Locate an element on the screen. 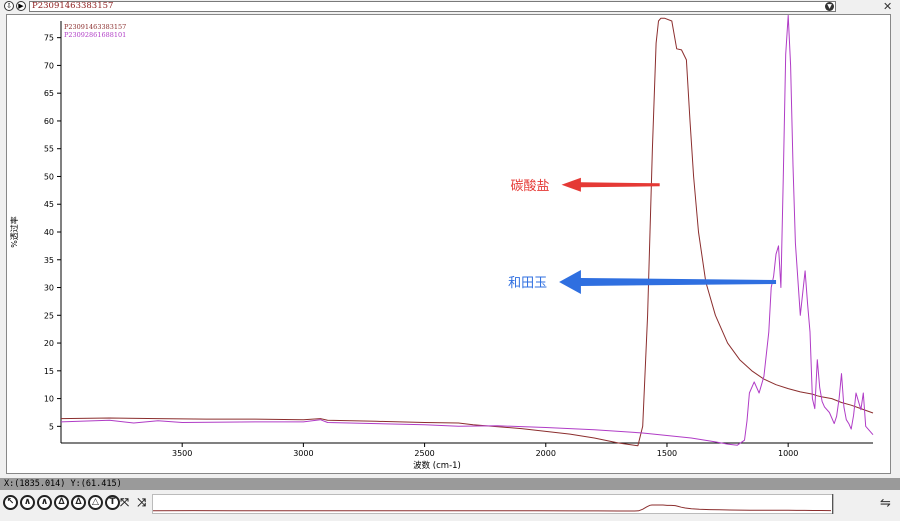 The width and height of the screenshot is (900, 521). carbonate-arrow is located at coordinates (610, 184).